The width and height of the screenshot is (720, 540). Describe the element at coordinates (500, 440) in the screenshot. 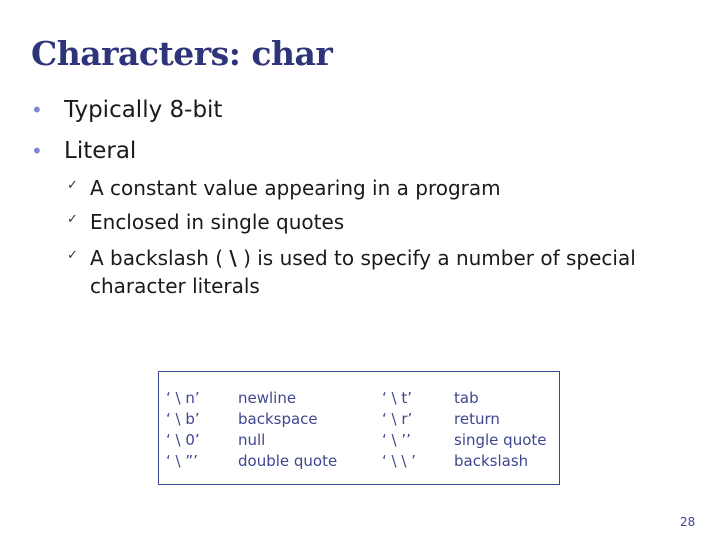

I see `escape-description: single quote` at that location.